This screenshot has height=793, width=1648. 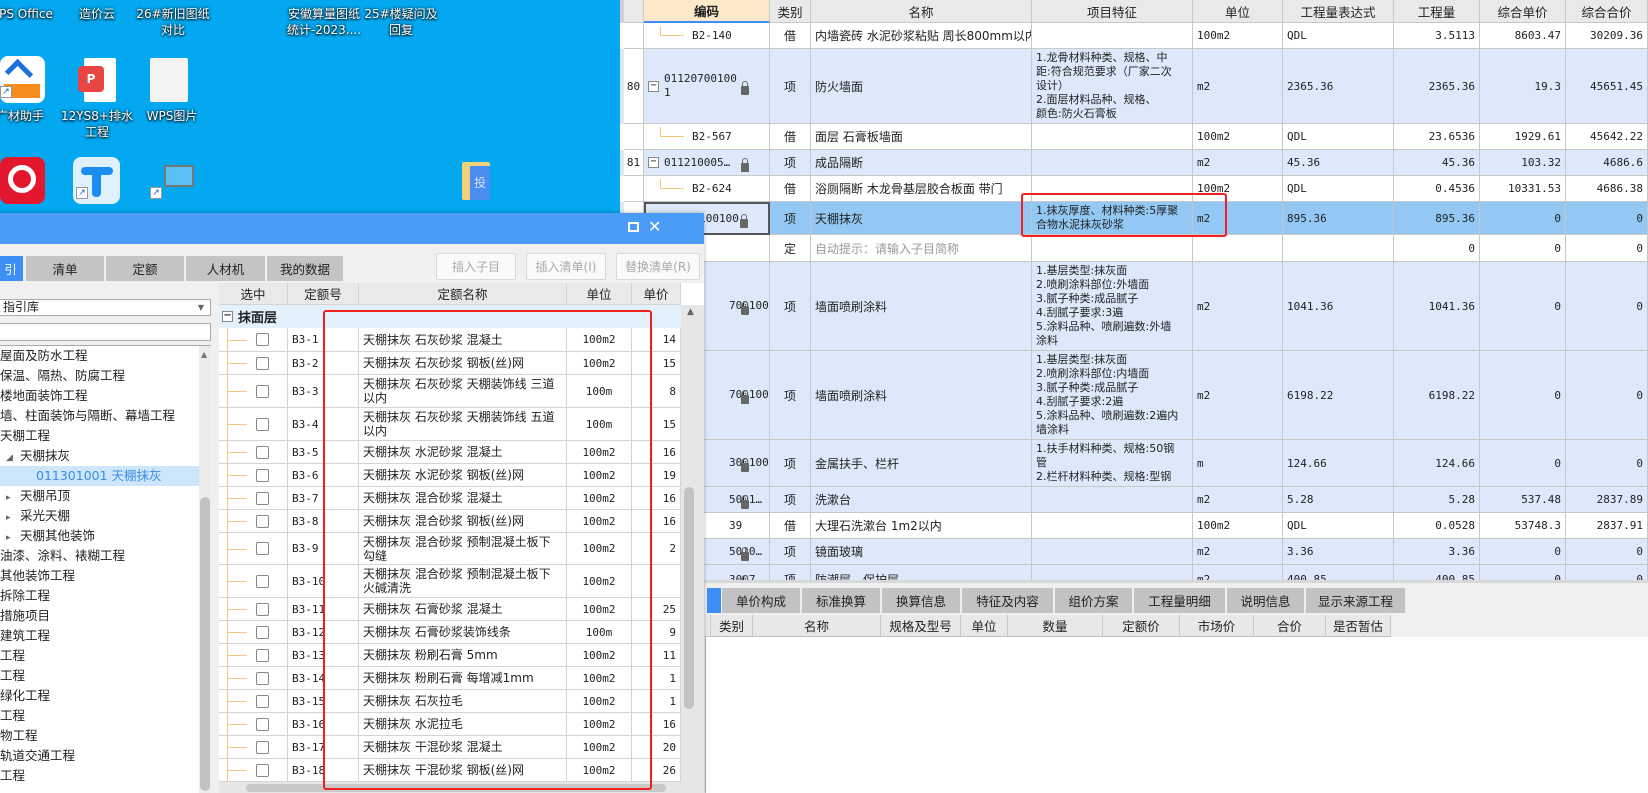 I want to click on code-cell: B2-140, so click(x=707, y=36).